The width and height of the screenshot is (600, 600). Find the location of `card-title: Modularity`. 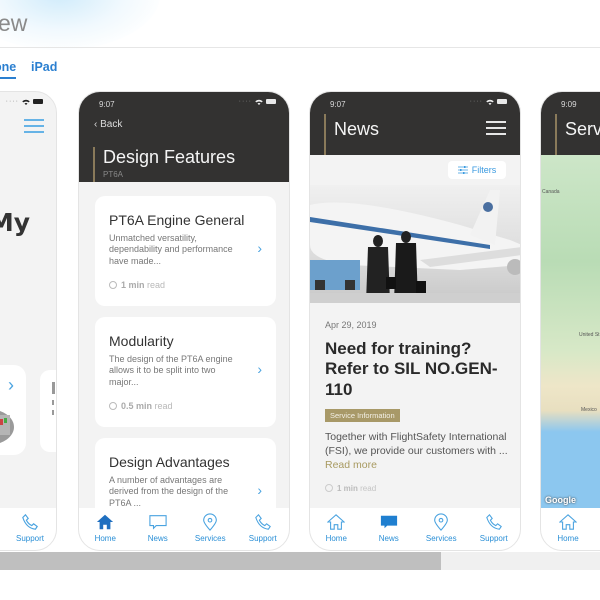

card-title: Modularity is located at coordinates (141, 341).